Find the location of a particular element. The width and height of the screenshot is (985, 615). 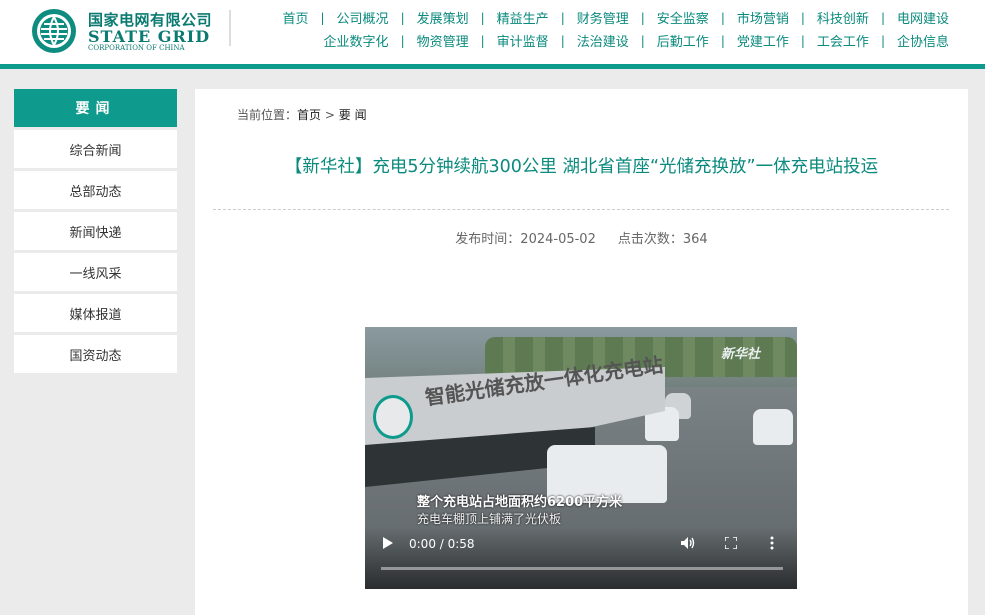

breadcrumb-home-link: 首页 is located at coordinates (309, 115).